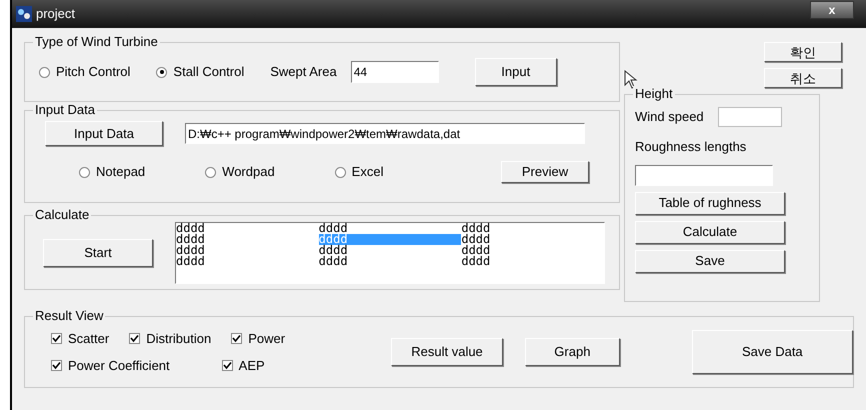 The height and width of the screenshot is (410, 866). What do you see at coordinates (631, 80) in the screenshot?
I see `cursor-icon` at bounding box center [631, 80].